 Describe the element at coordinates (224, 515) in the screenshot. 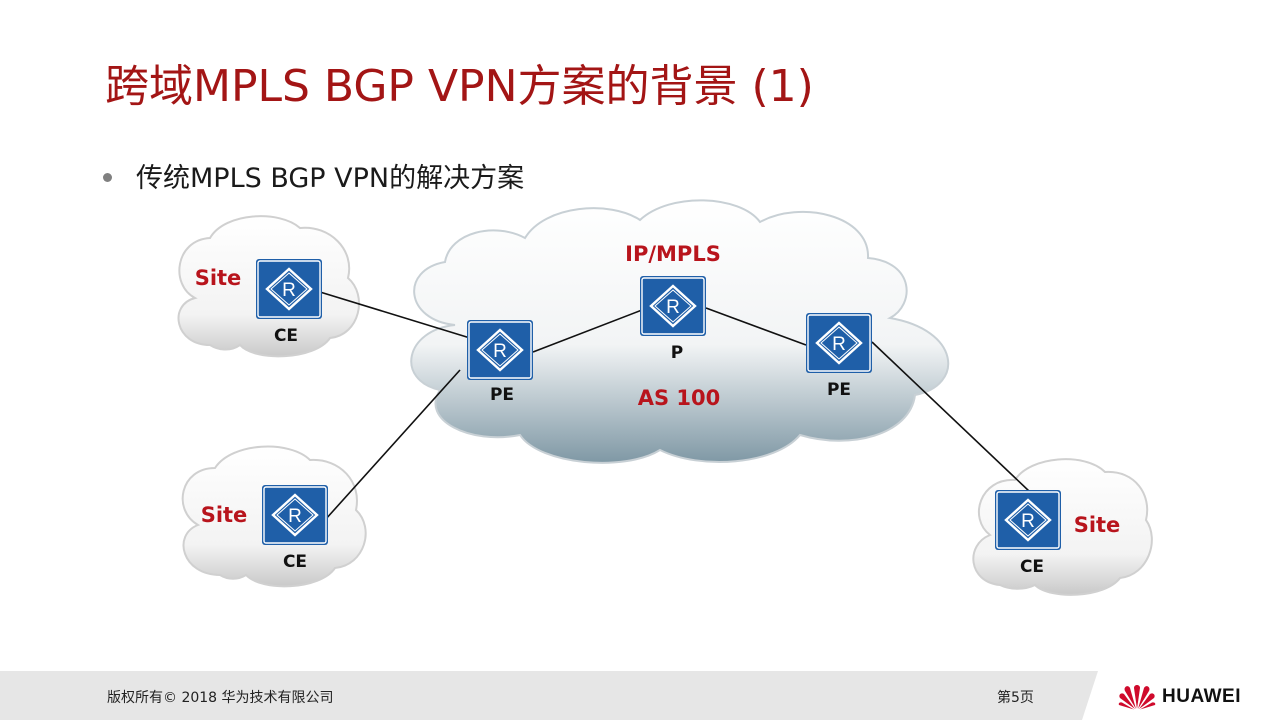

I see `label-site-bottom-left: Site` at that location.